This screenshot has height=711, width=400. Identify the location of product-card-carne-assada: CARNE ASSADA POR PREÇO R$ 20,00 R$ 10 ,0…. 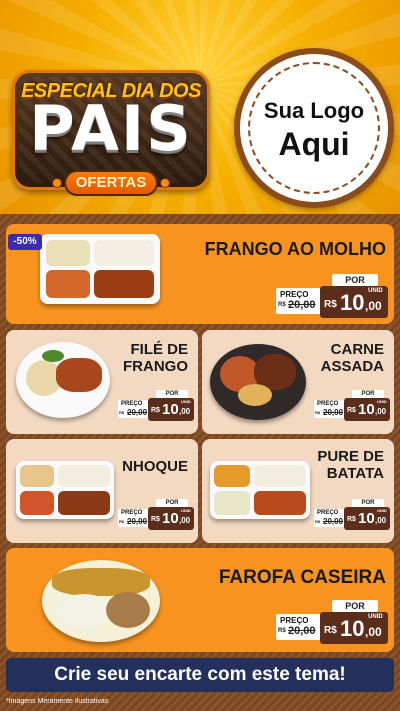
(298, 382).